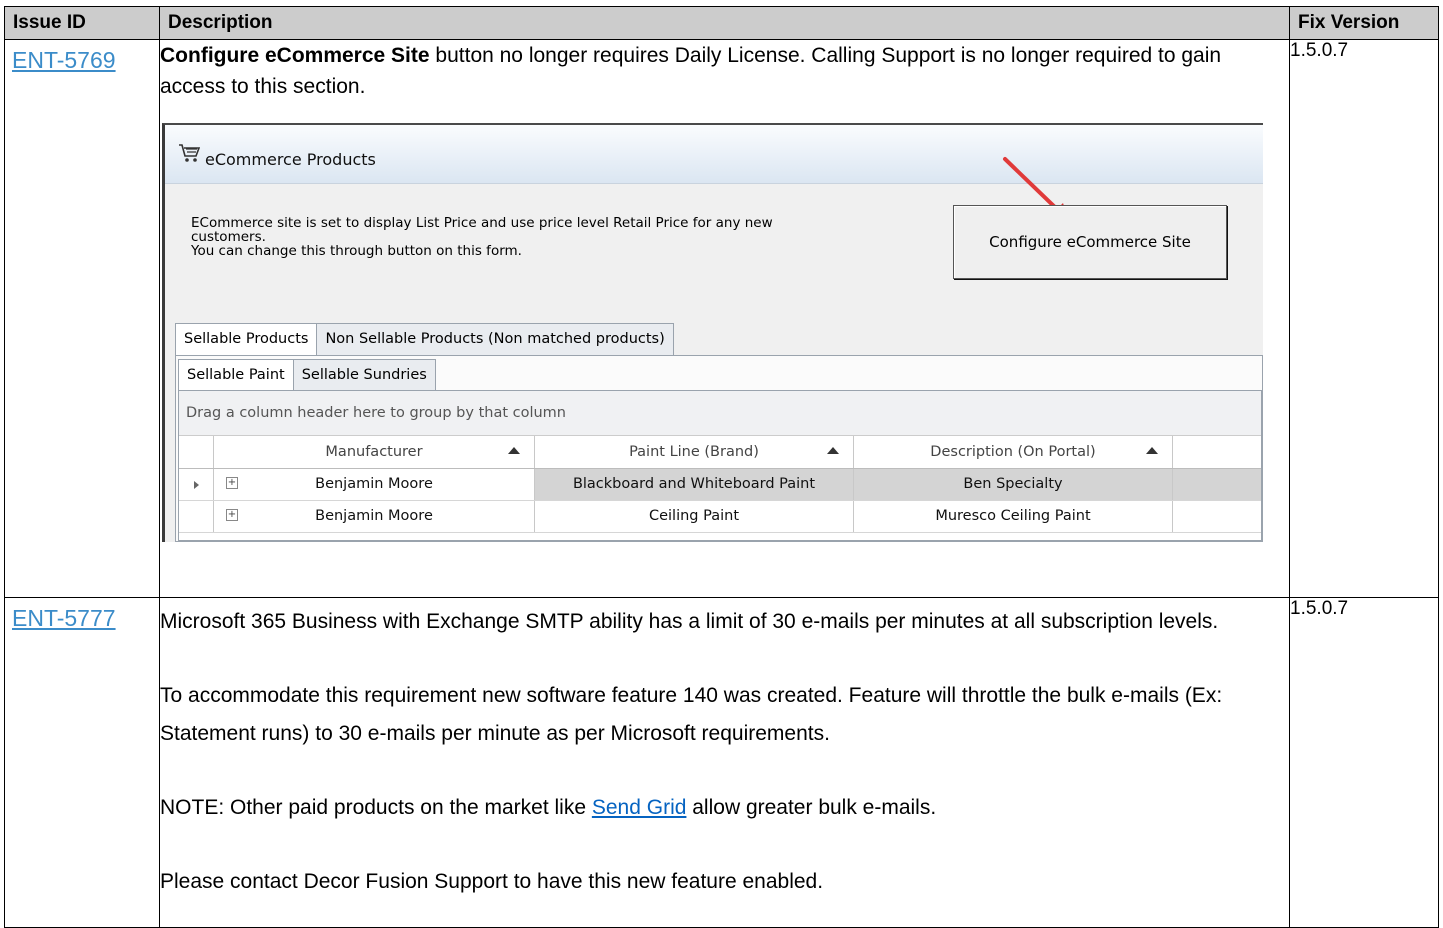  I want to click on column-header-label: Manufacturer, so click(374, 451).